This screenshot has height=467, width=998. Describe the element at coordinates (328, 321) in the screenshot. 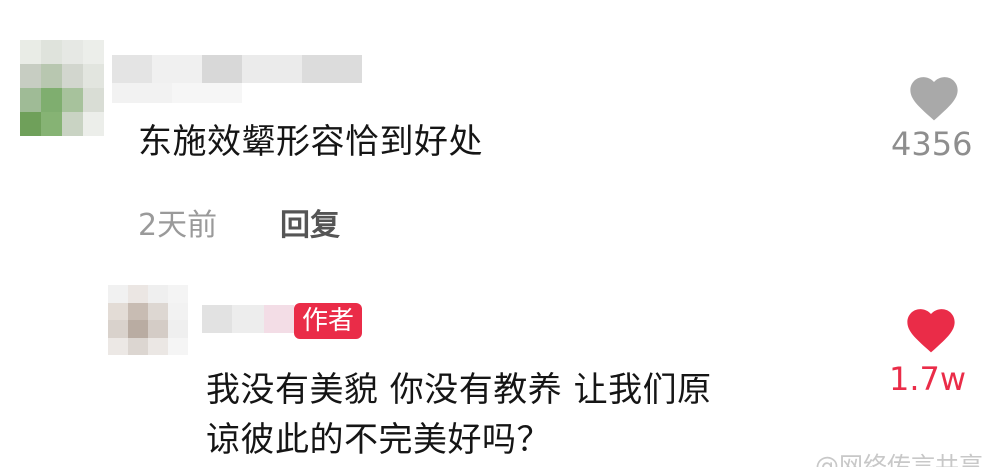

I see `author-badge: 作者` at that location.